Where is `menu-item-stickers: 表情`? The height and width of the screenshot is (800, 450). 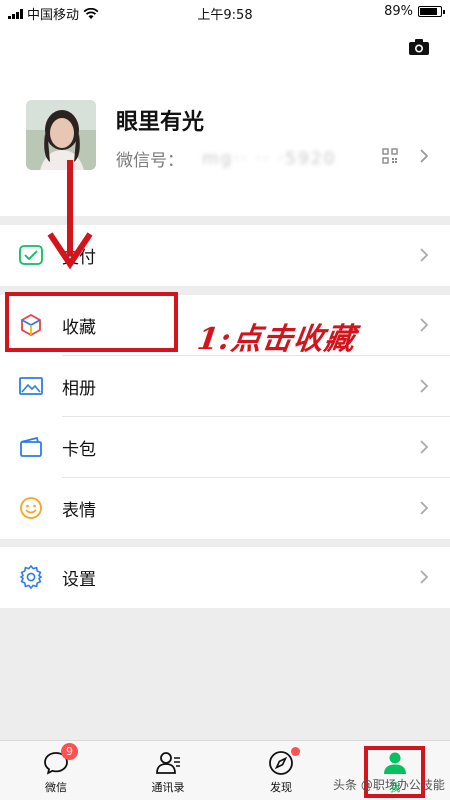 menu-item-stickers: 表情 is located at coordinates (225, 508).